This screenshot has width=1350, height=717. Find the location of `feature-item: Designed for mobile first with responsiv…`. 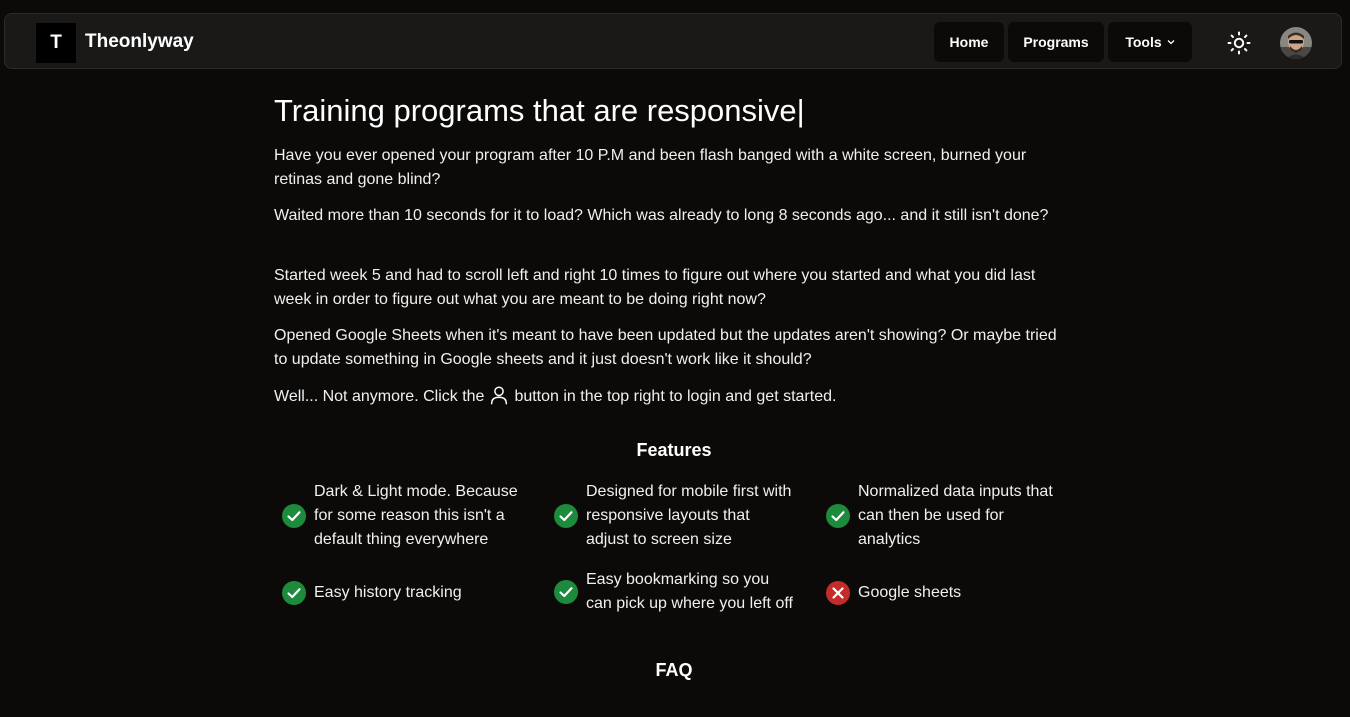

feature-item: Designed for mobile first with responsiv… is located at coordinates (671, 516).